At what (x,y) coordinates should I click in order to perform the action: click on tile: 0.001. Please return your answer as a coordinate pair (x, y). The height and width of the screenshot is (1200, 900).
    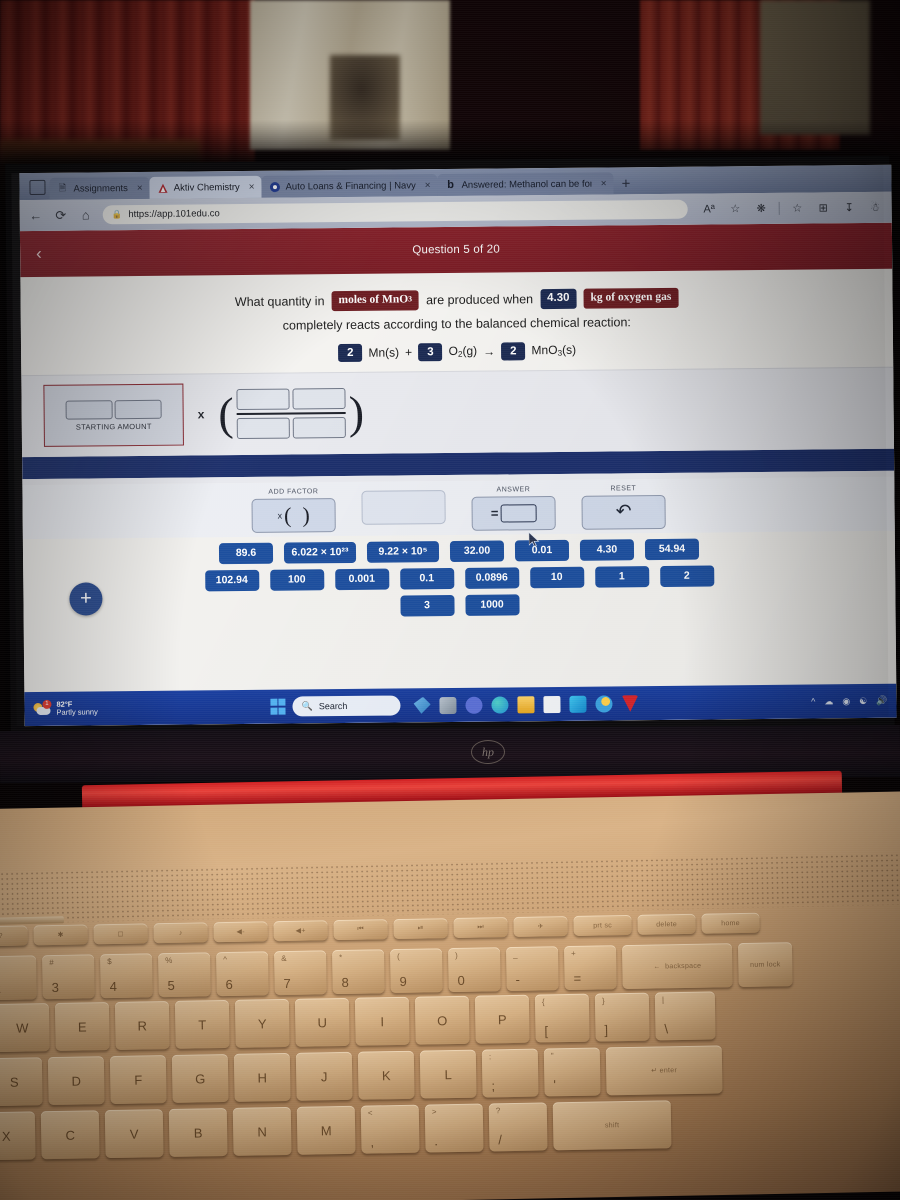
    Looking at the image, I should click on (361, 579).